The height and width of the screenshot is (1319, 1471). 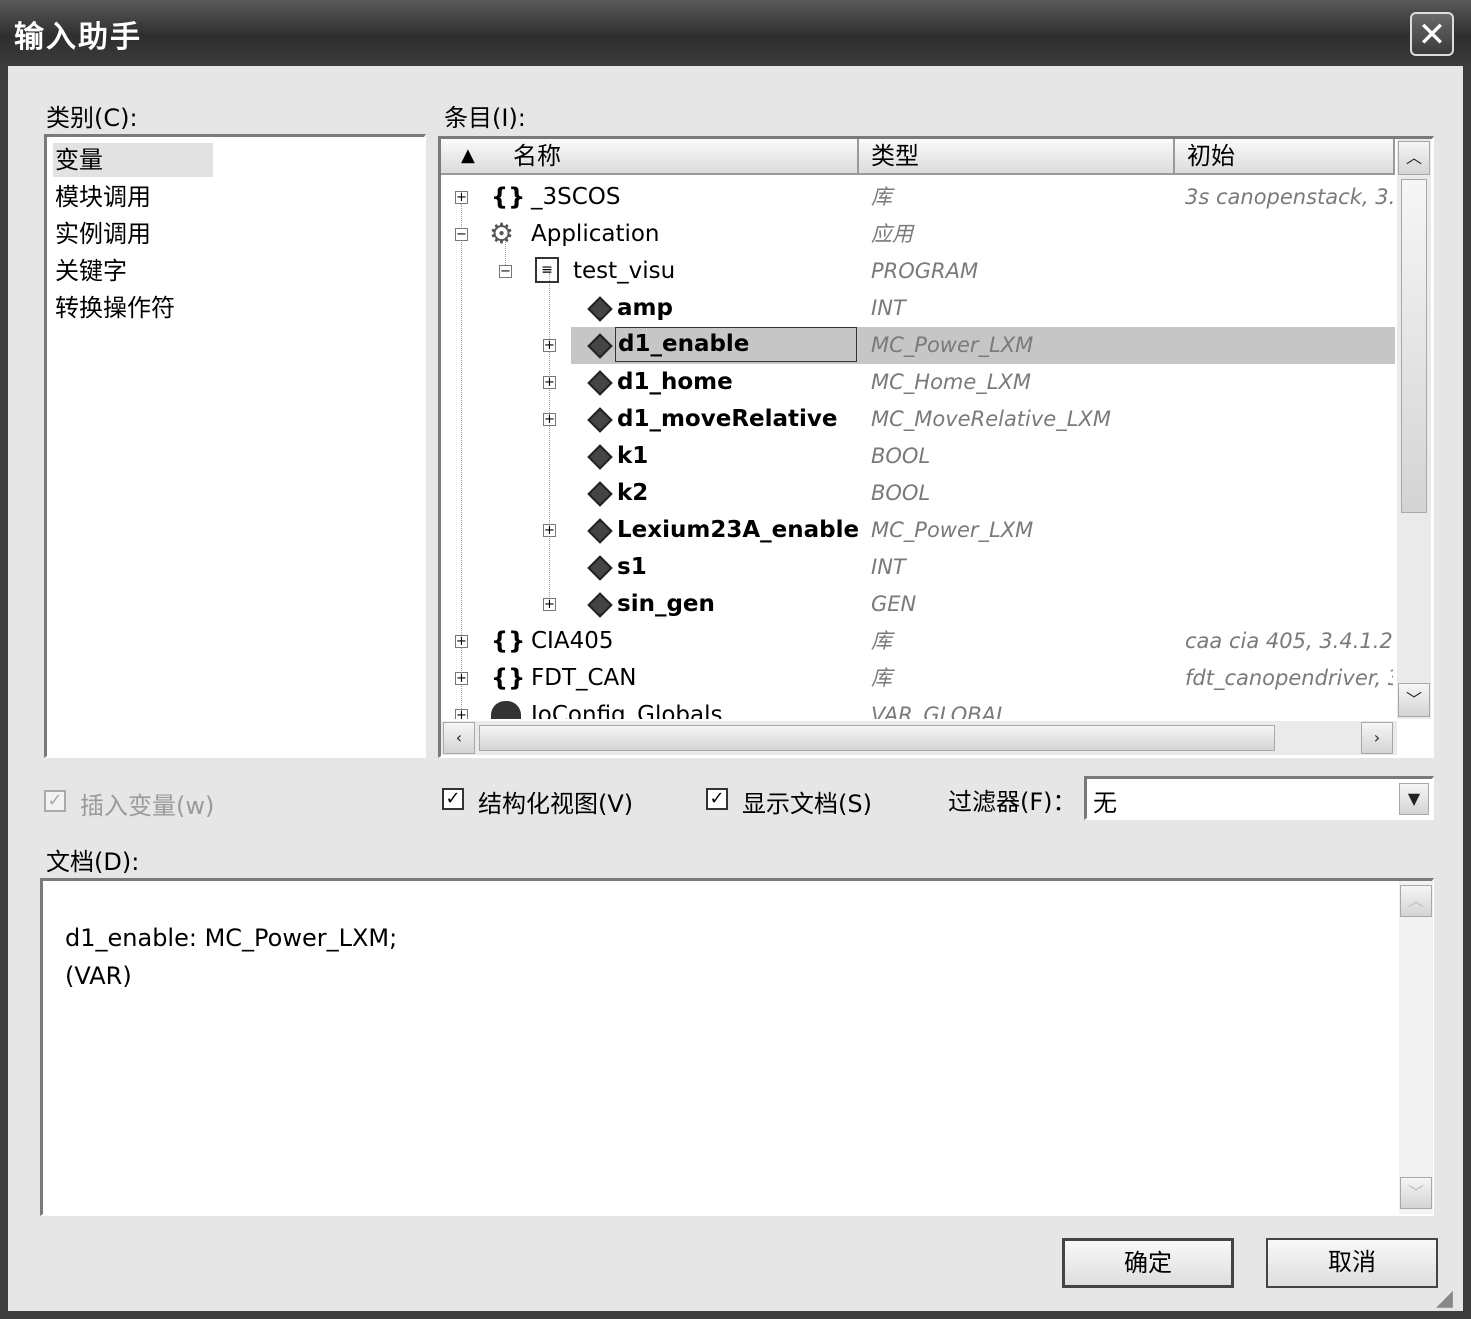 I want to click on filter-value: 无, so click(x=1105, y=803).